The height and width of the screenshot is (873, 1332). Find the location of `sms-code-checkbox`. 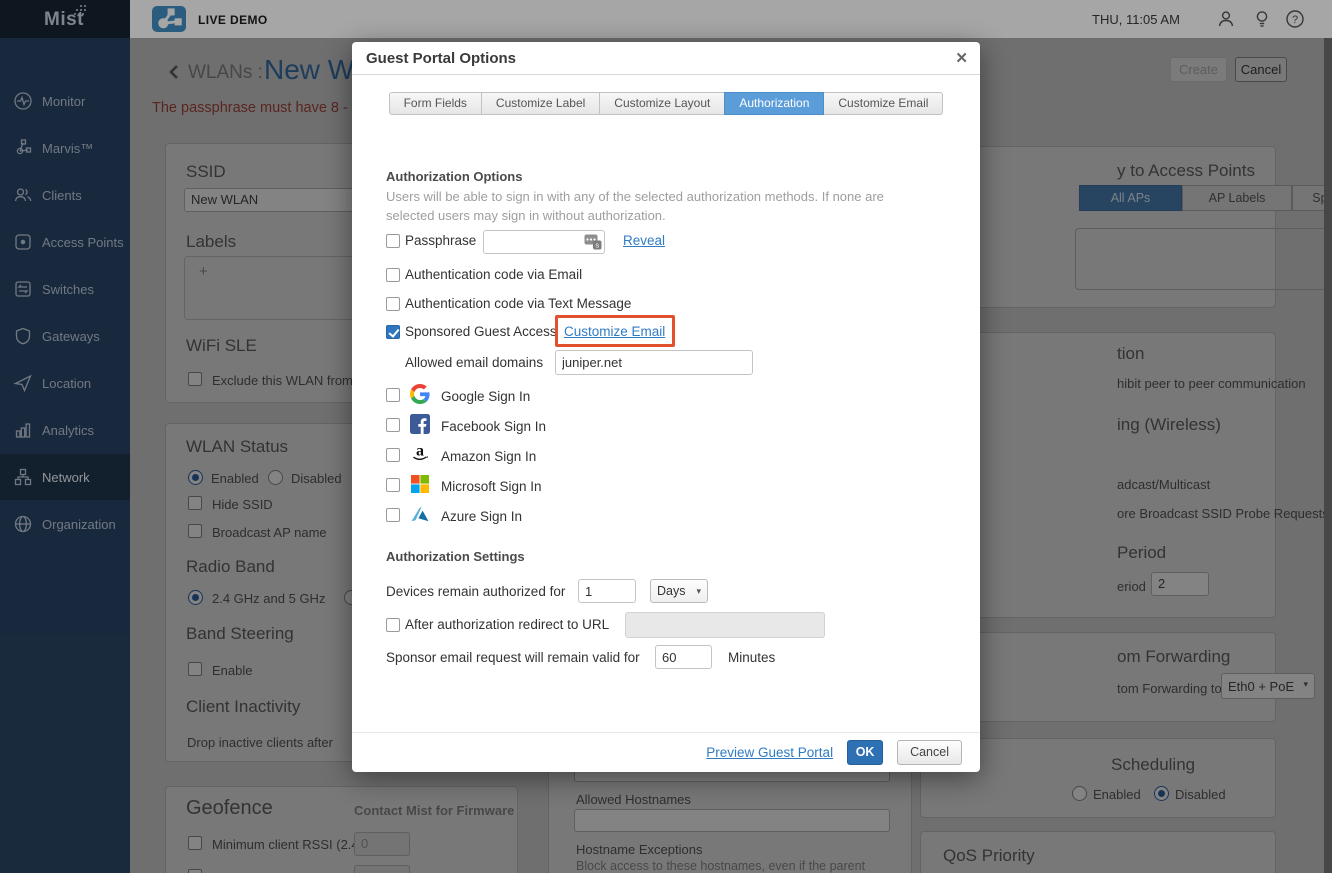

sms-code-checkbox is located at coordinates (393, 304).